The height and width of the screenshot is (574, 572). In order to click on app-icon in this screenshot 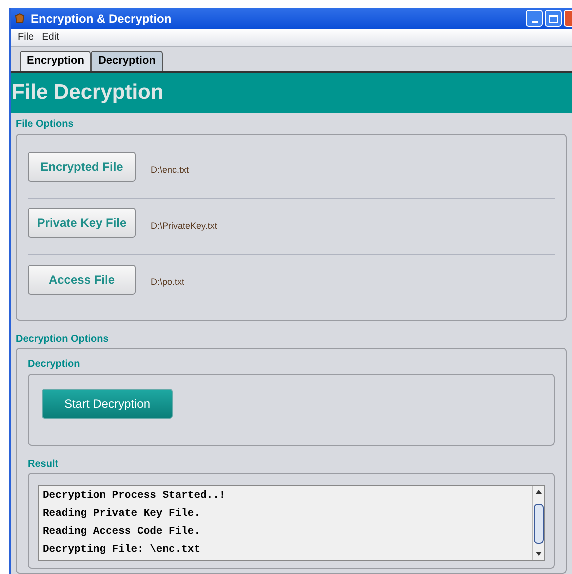, I will do `click(20, 18)`.